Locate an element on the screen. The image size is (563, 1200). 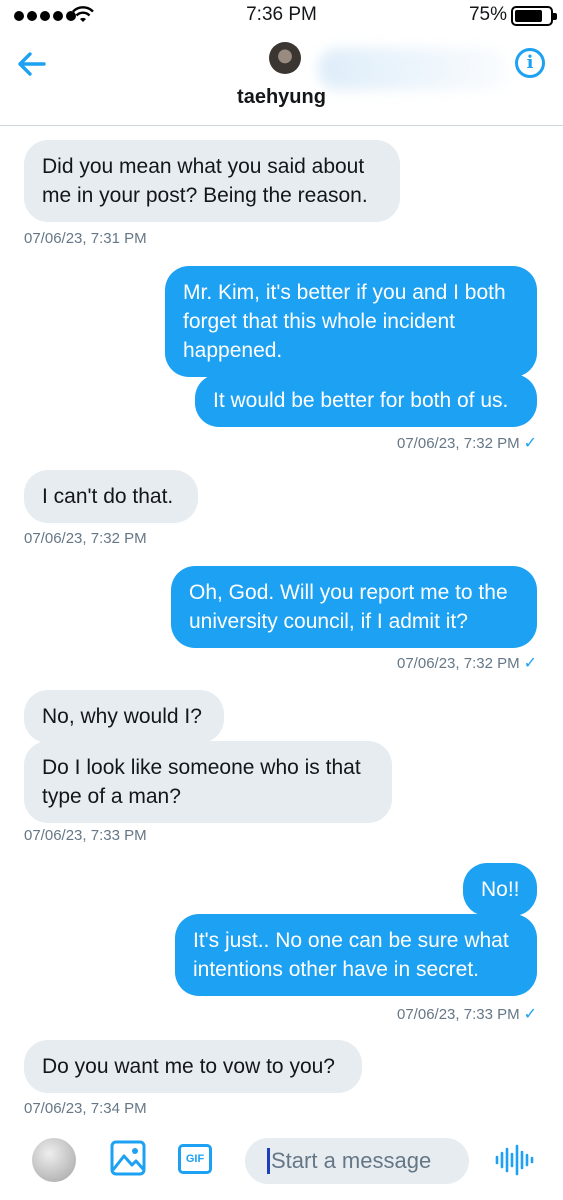
contact-name: taehyung is located at coordinates (281, 97).